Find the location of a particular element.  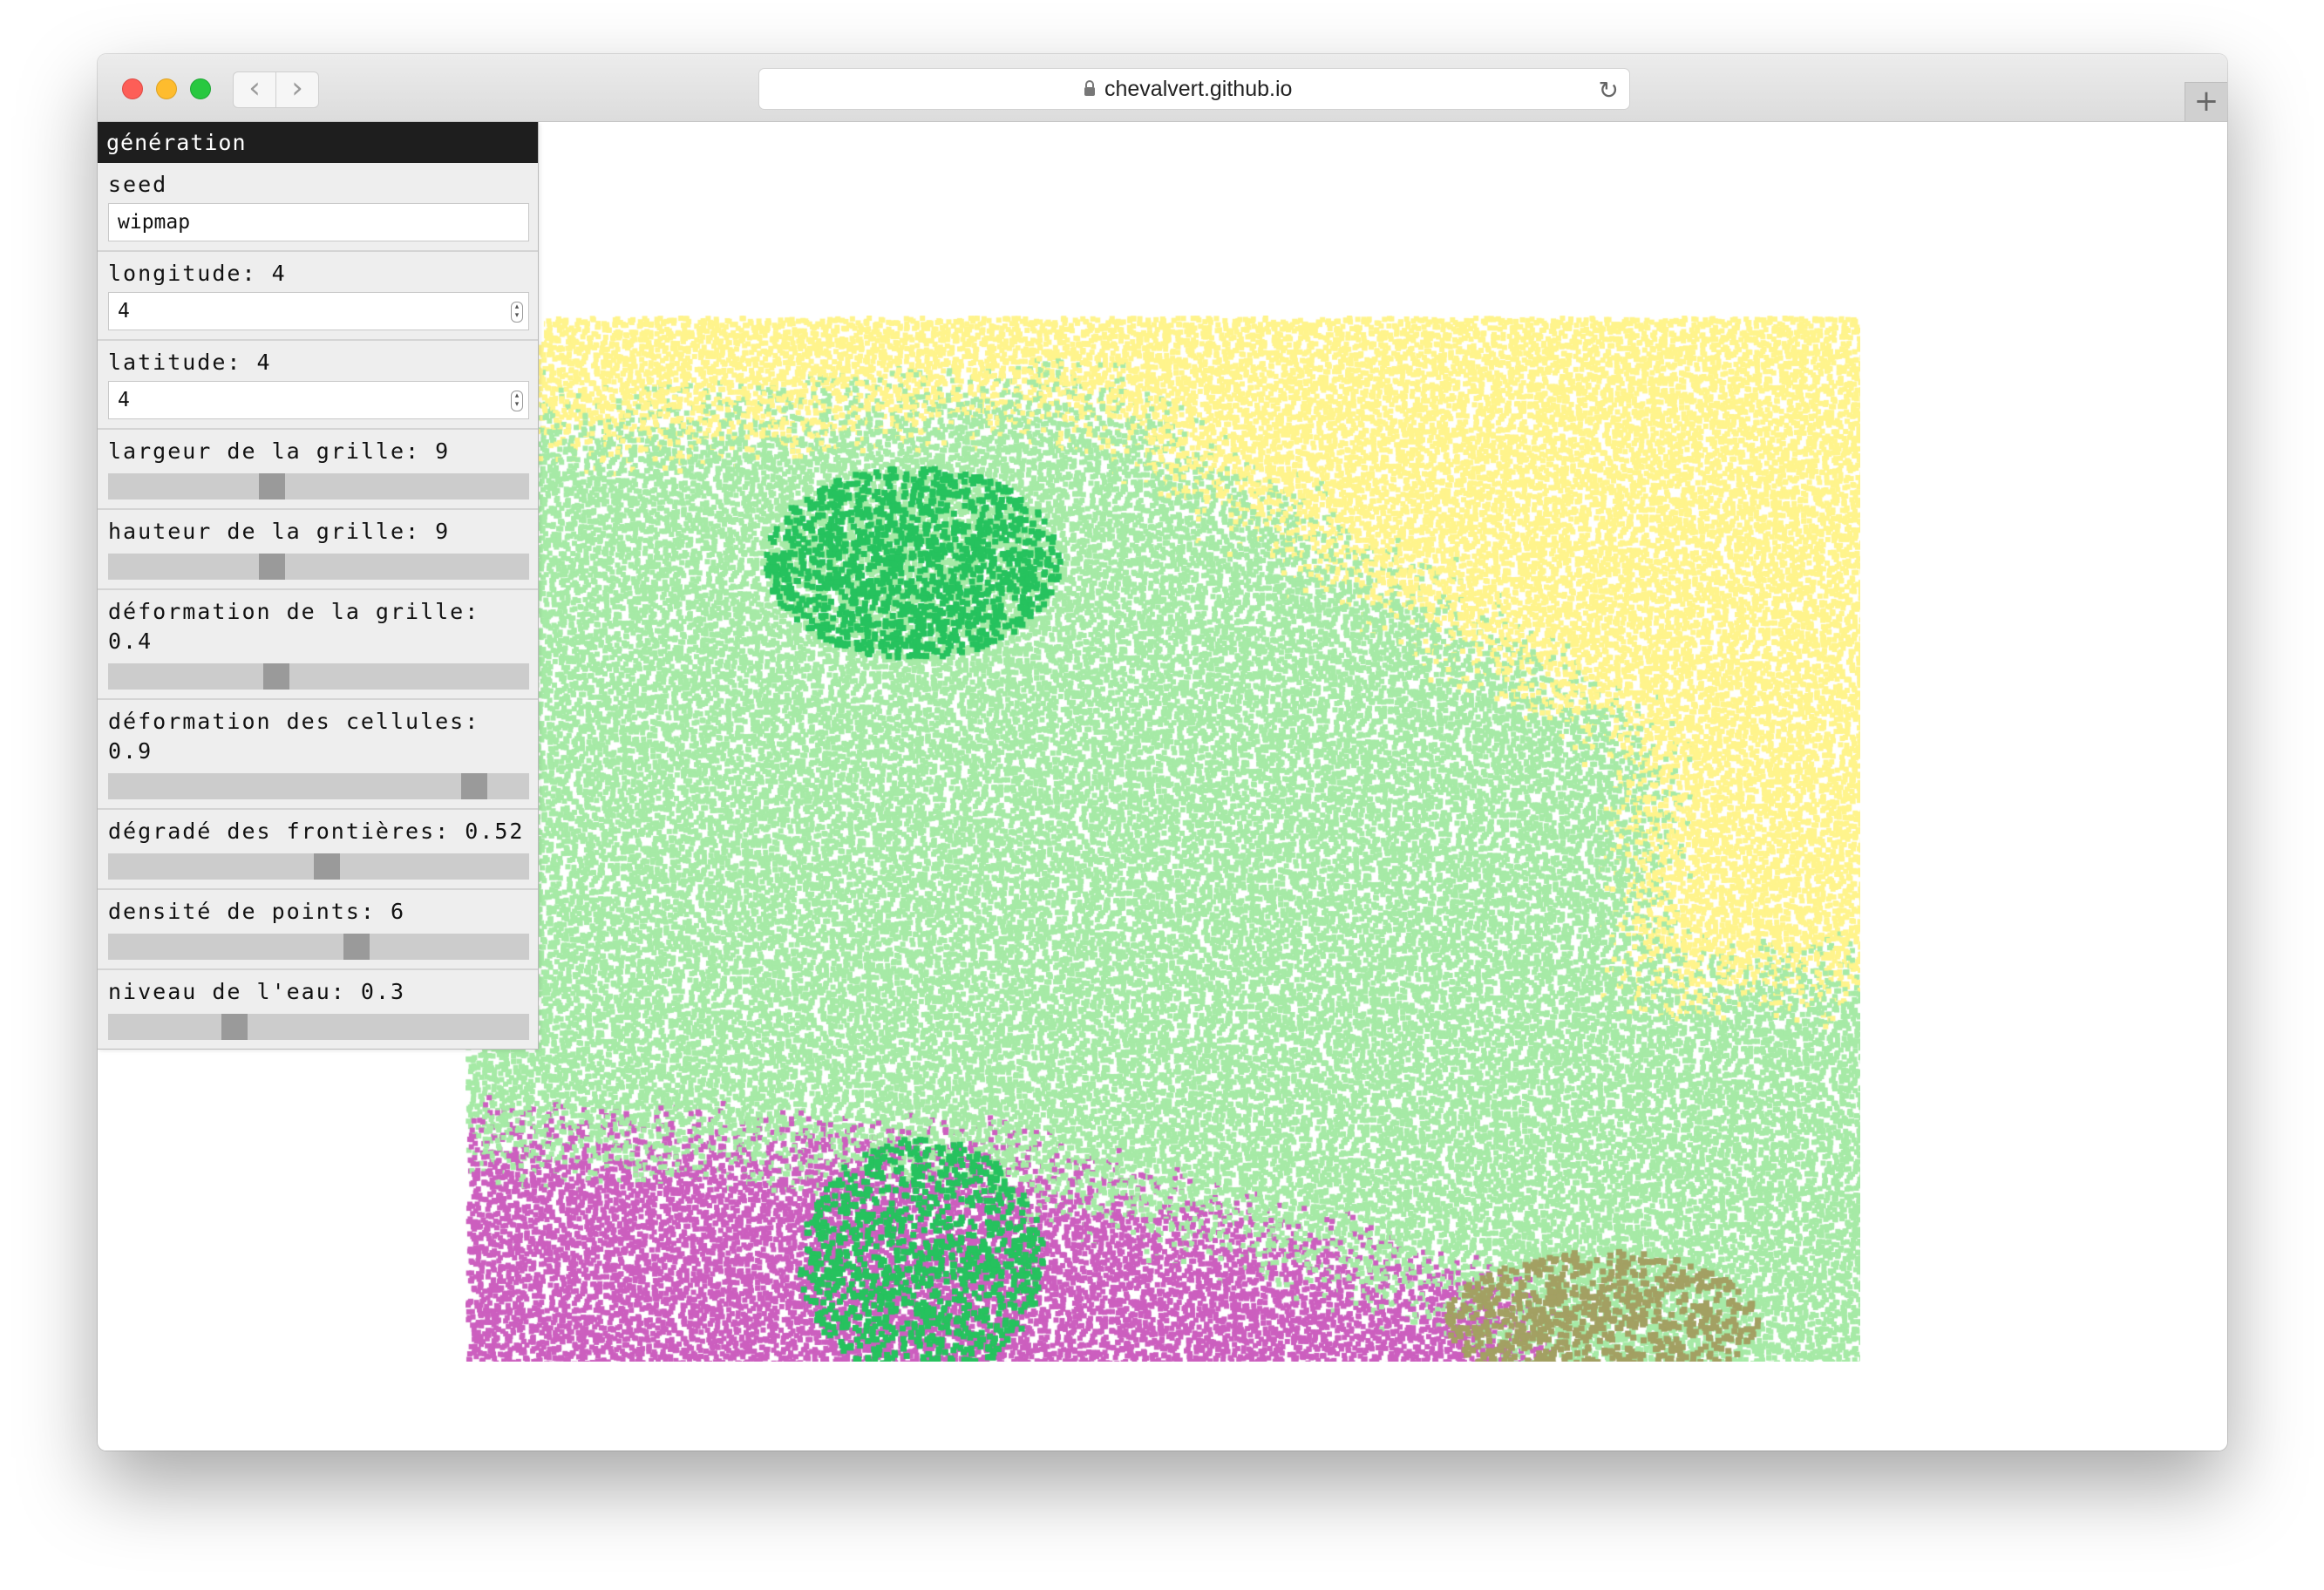

slider-value: 0.4 is located at coordinates (130, 641).